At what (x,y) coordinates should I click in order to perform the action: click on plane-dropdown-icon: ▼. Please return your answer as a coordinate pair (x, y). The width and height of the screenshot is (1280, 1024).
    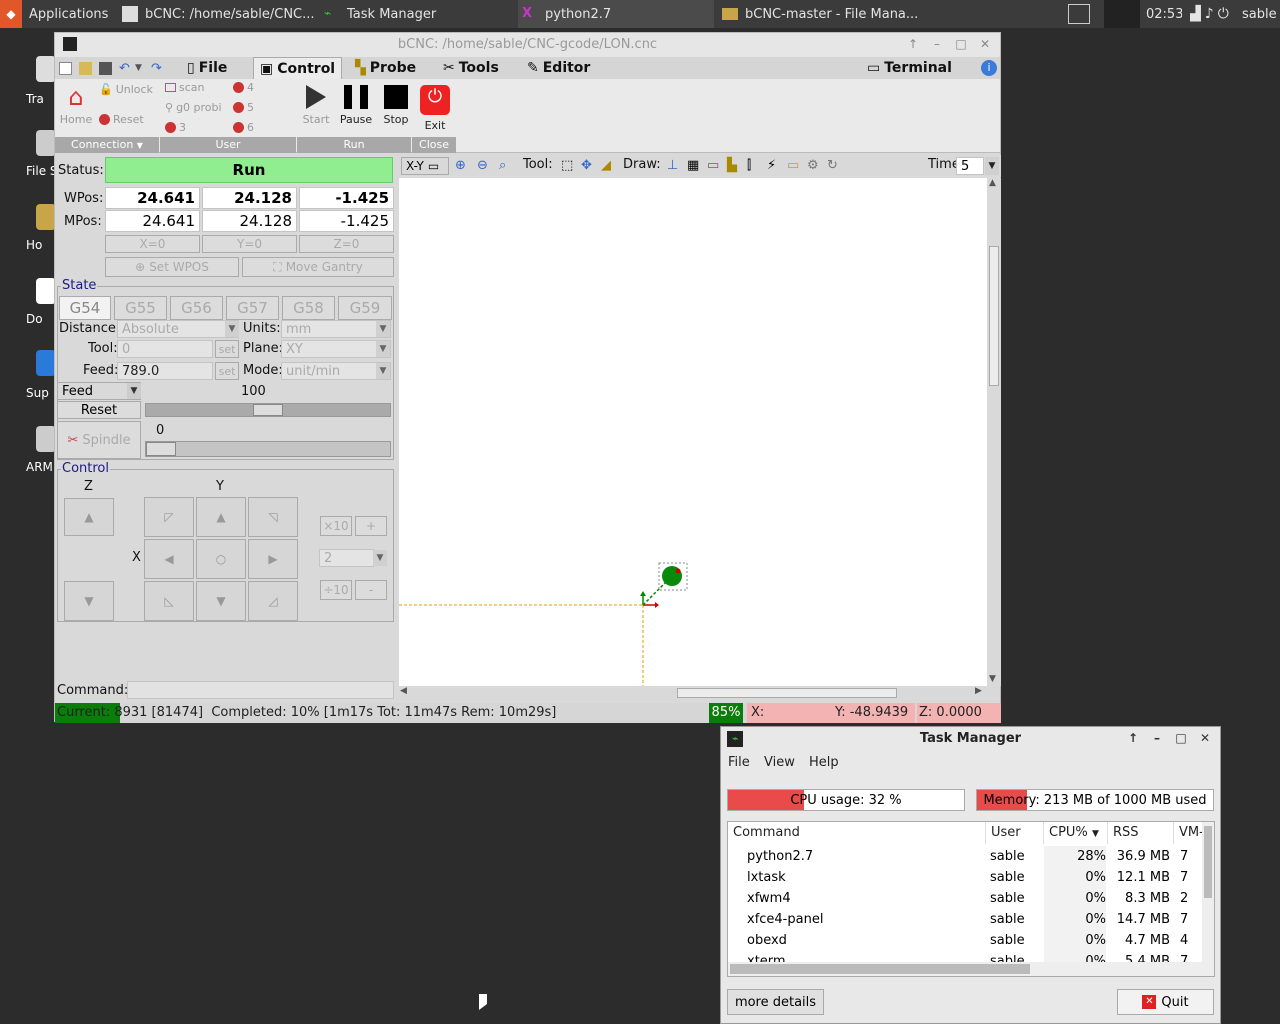
    Looking at the image, I should click on (383, 349).